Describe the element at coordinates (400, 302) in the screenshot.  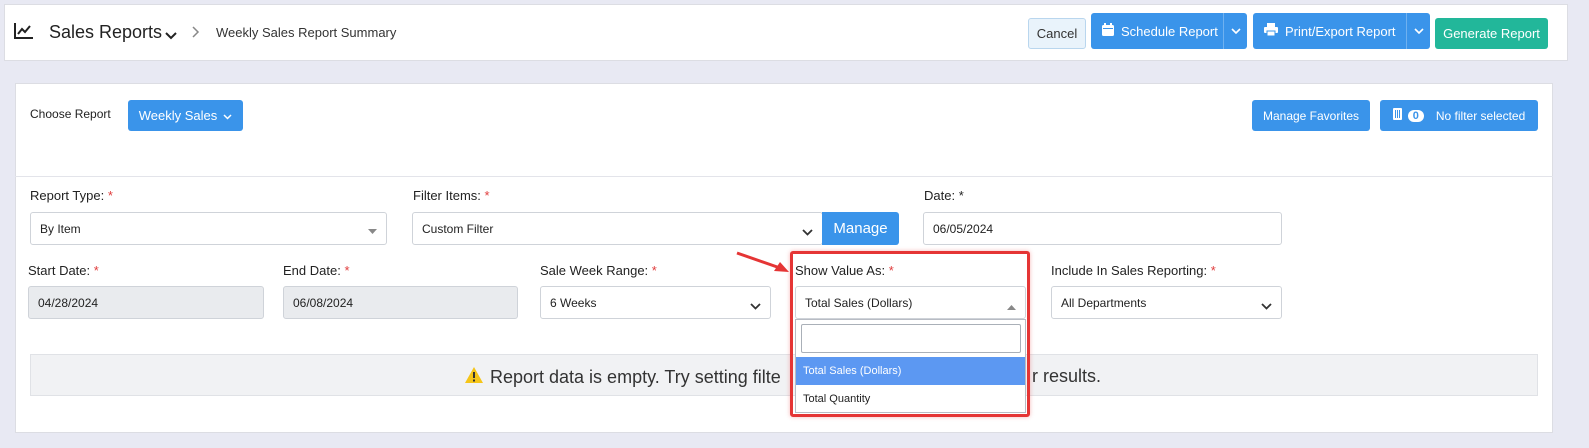
I see `end-date-input: 06/08/2024` at that location.